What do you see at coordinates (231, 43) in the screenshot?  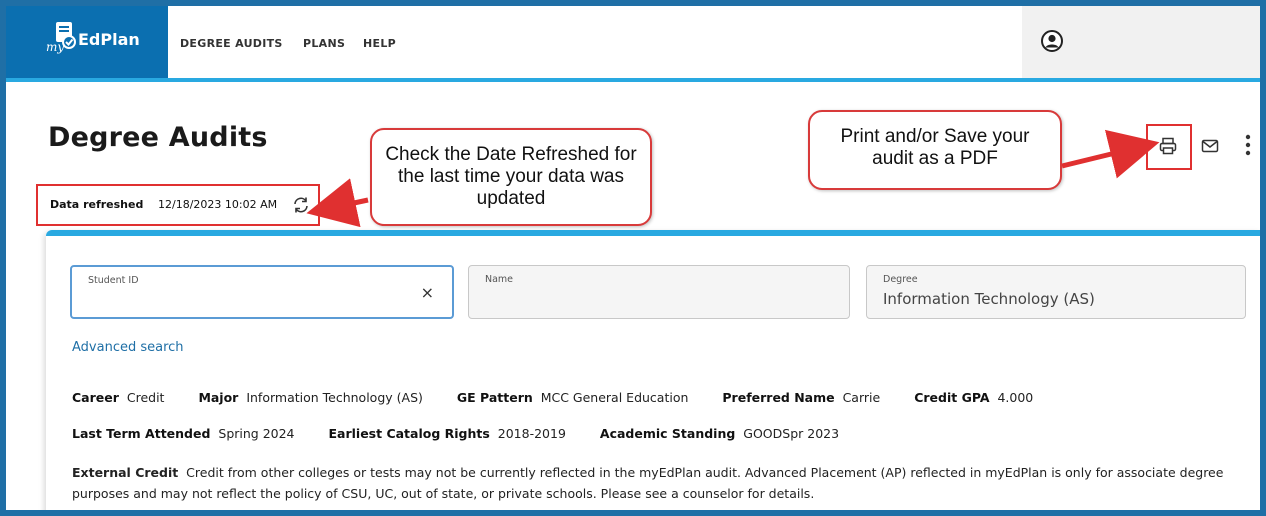 I see `nav-degree-audits: DEGREE AUDITS` at bounding box center [231, 43].